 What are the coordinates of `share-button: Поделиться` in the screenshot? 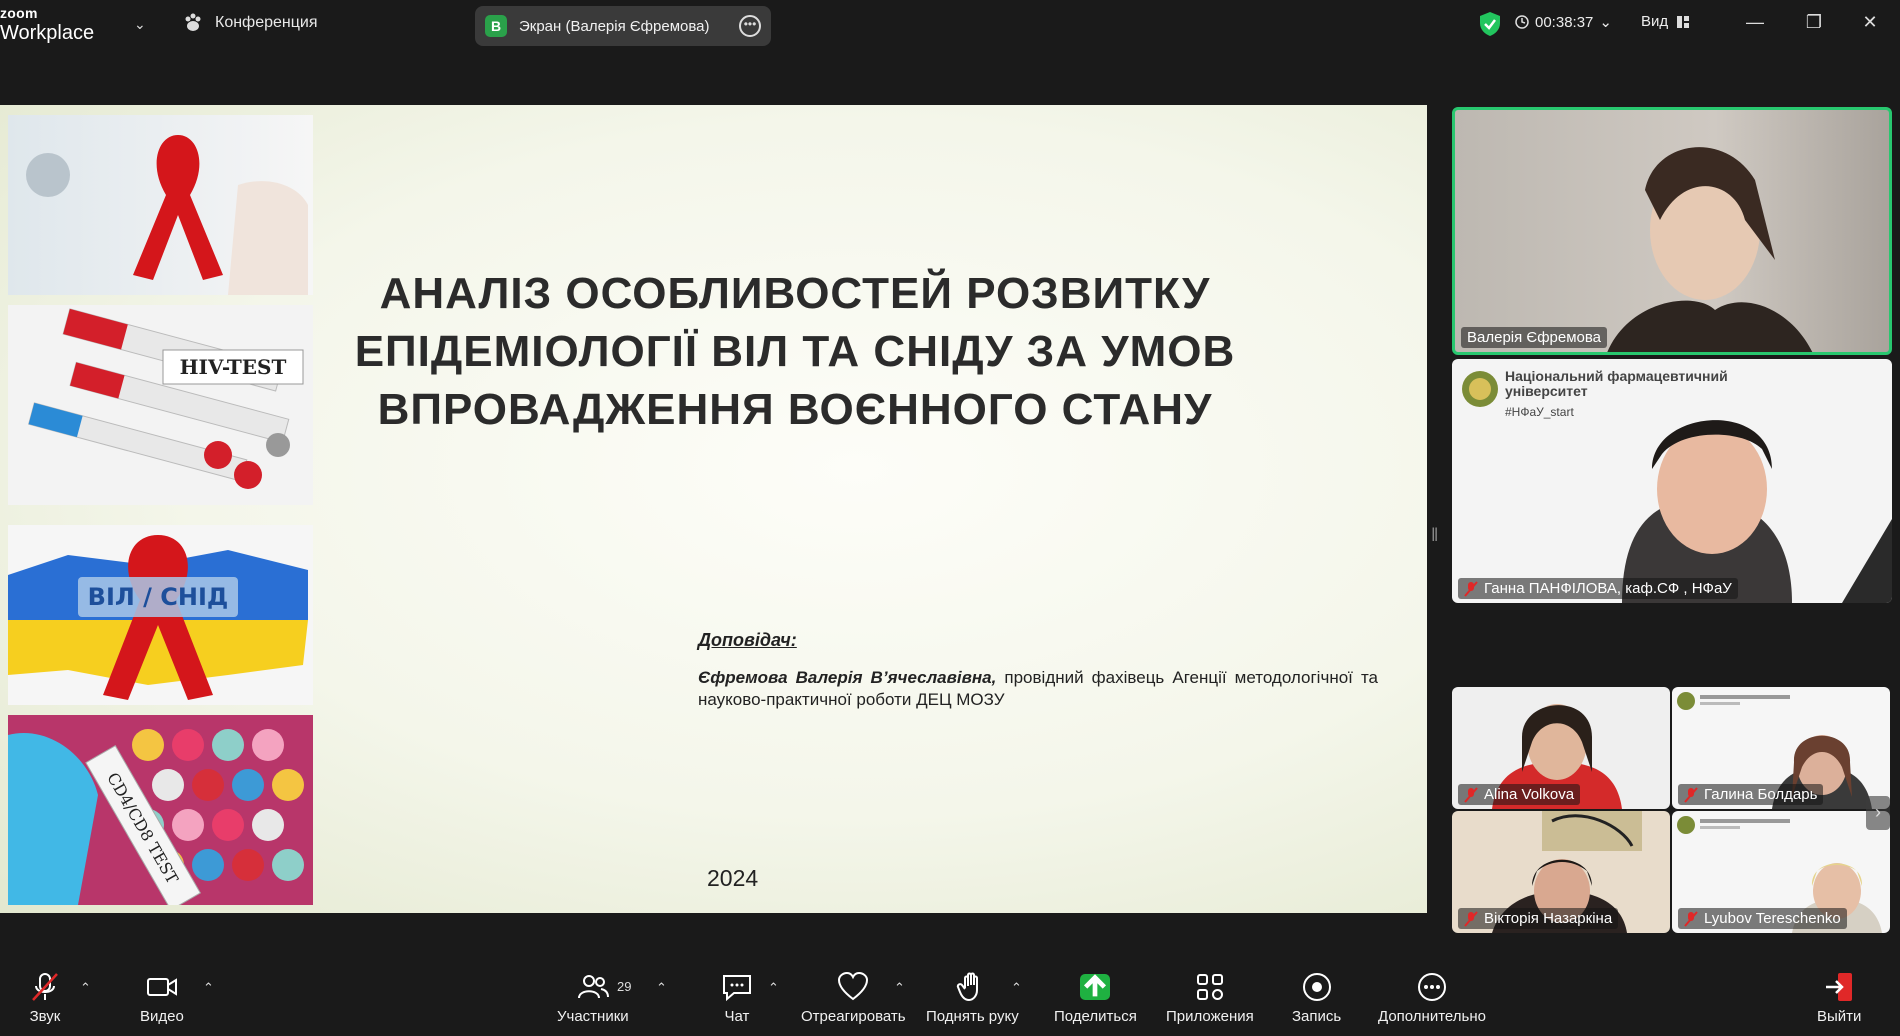 It's located at (1095, 997).